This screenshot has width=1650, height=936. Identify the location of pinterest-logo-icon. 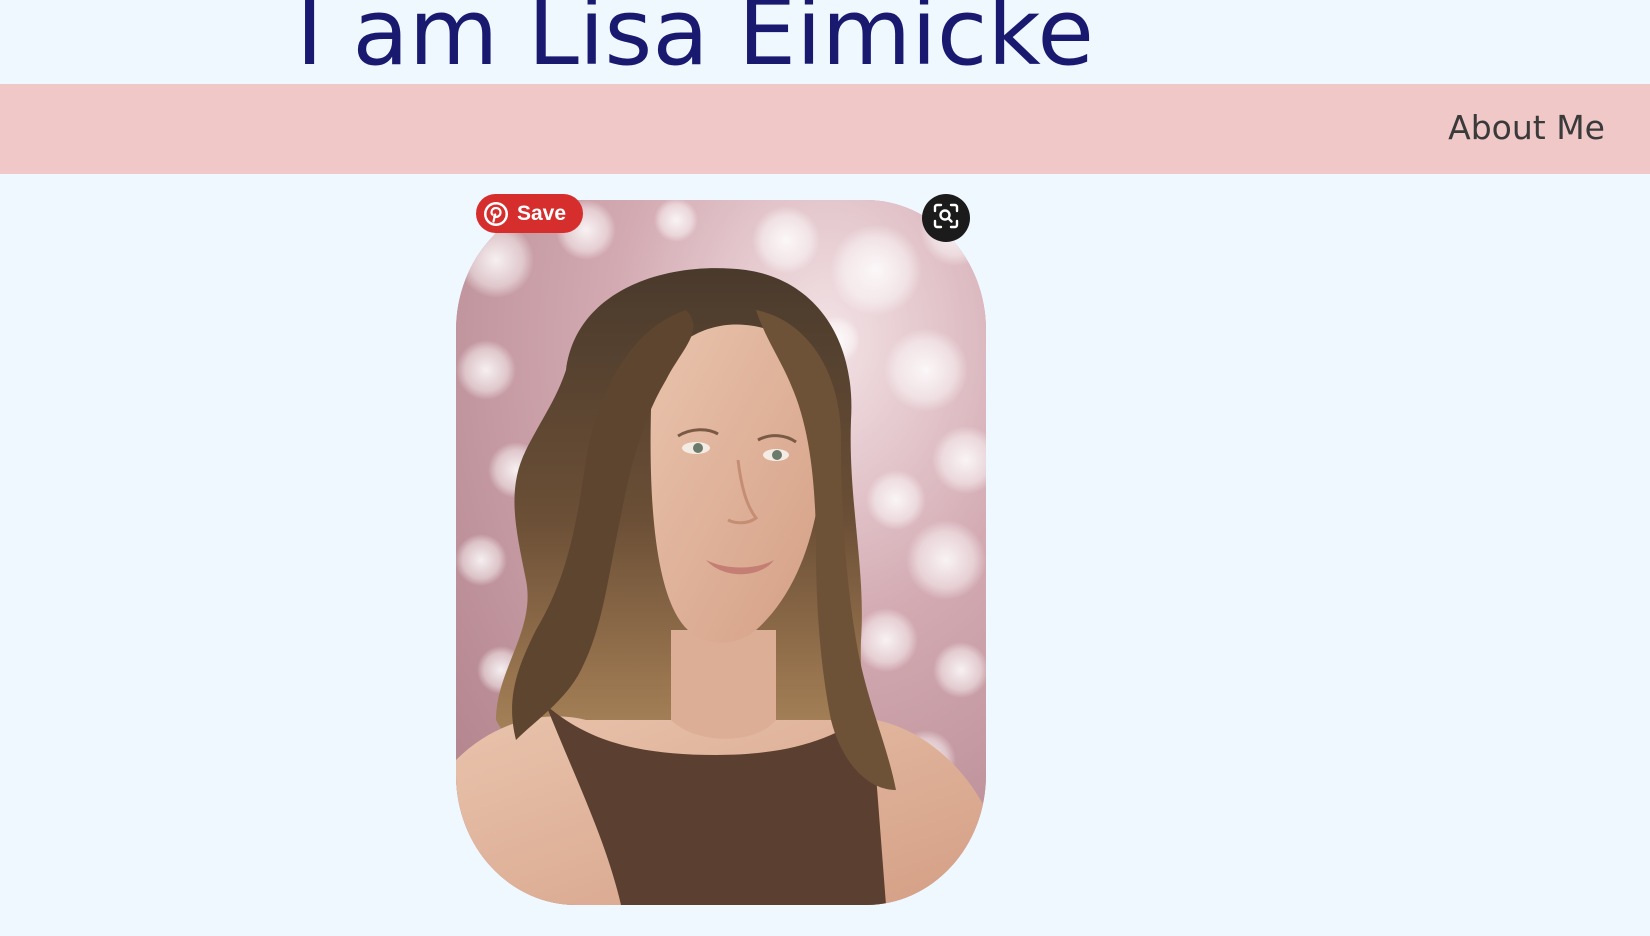
(496, 214).